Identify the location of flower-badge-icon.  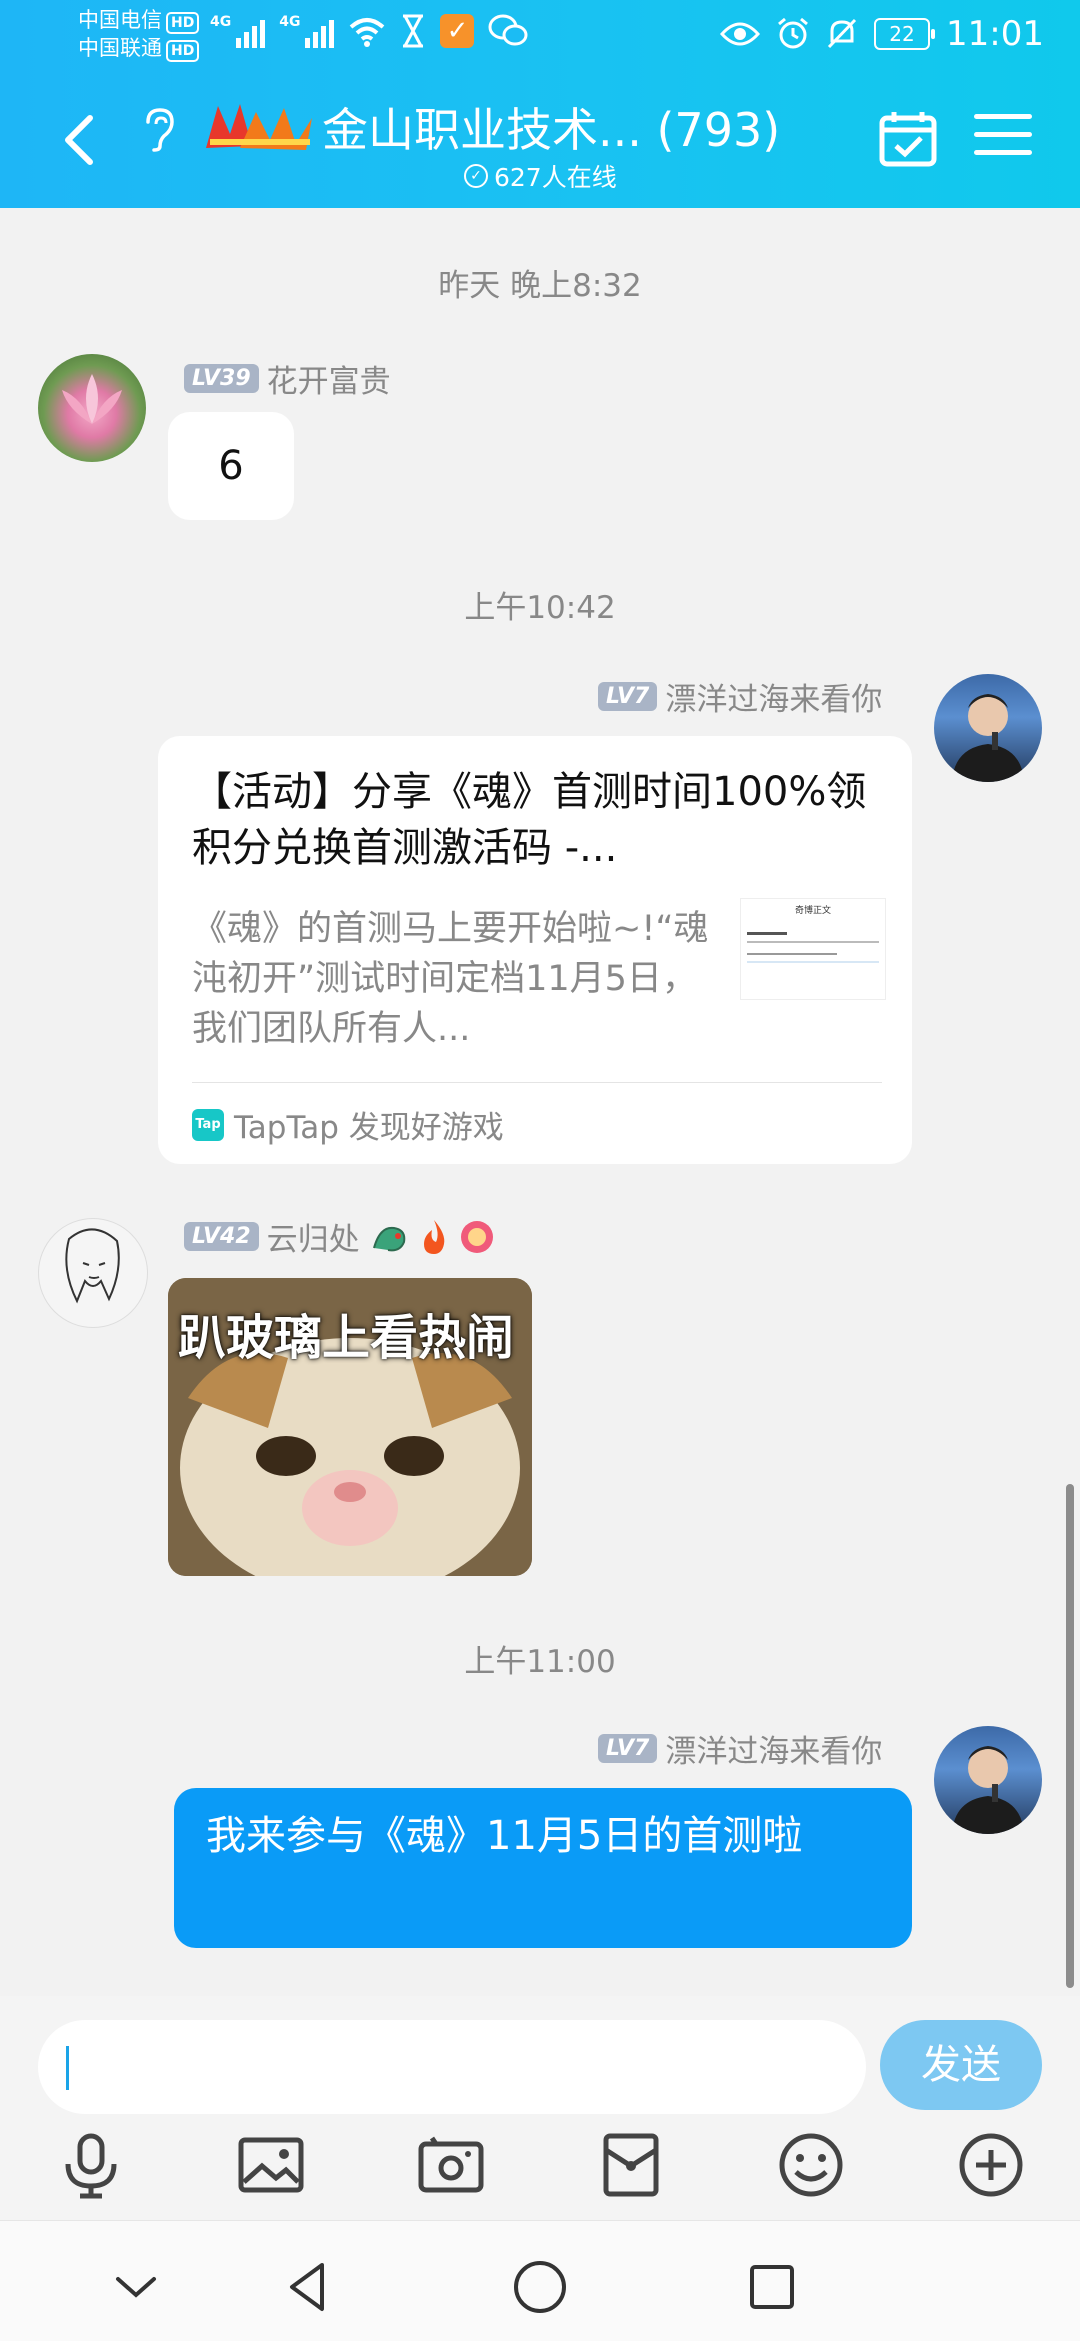
(476, 1236).